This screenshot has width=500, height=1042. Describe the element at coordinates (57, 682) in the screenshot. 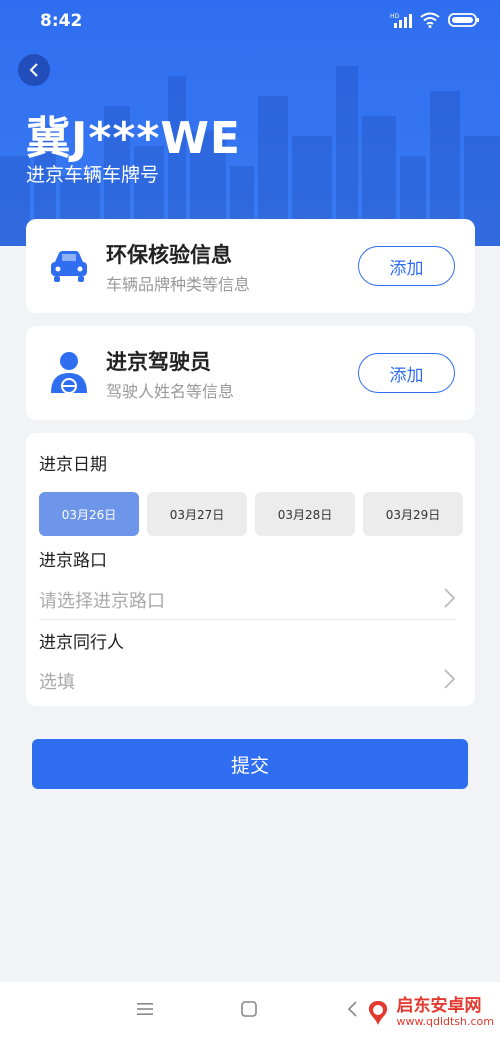

I see `companion-placeholder: 选填` at that location.